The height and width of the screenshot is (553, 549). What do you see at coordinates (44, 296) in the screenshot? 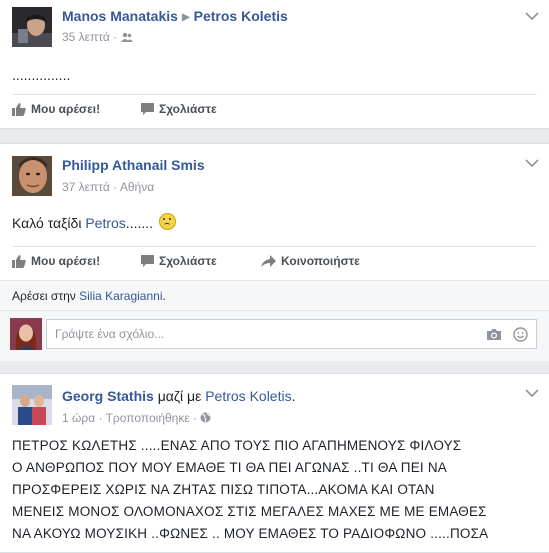
I see `likes-prefix: Αρέσει στην` at bounding box center [44, 296].